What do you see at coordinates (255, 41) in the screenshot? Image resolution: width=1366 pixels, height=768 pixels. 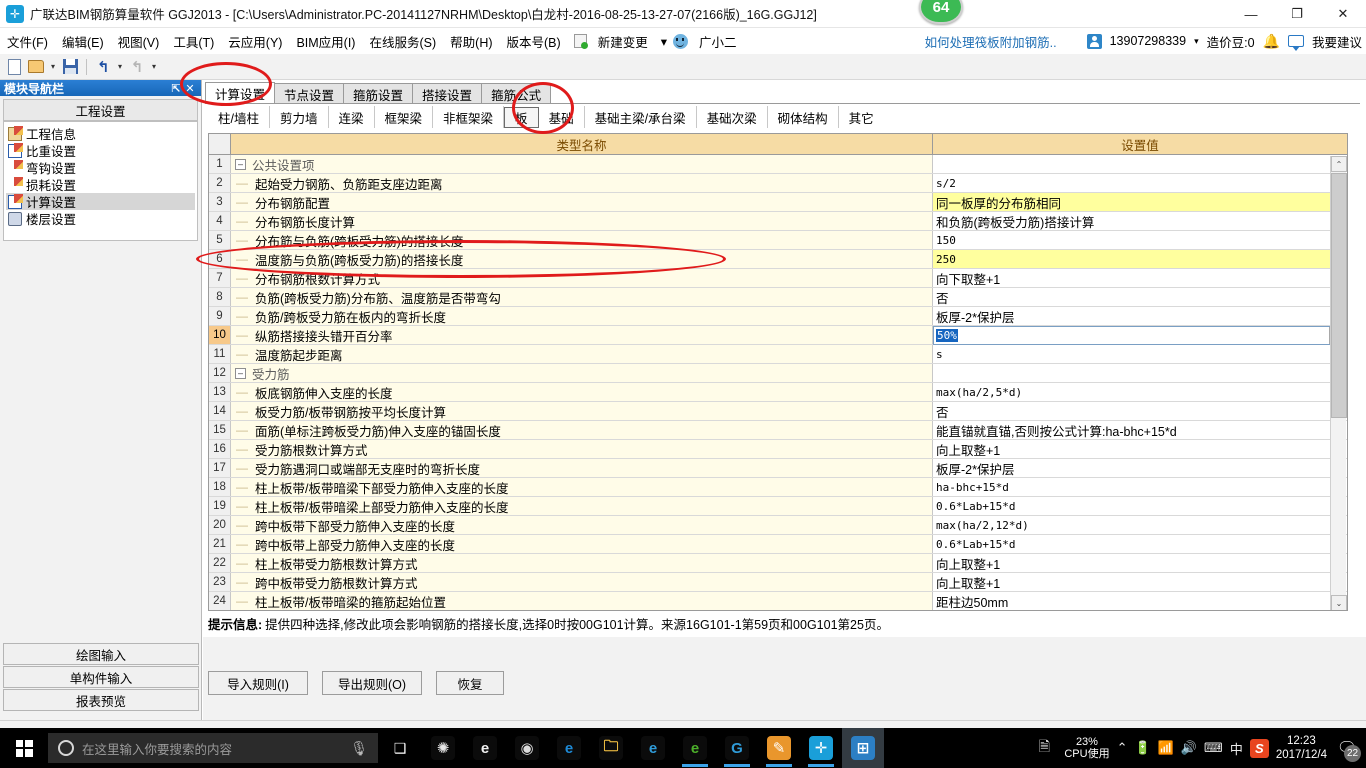 I see `menu-cloud: 云应用(Y)` at bounding box center [255, 41].